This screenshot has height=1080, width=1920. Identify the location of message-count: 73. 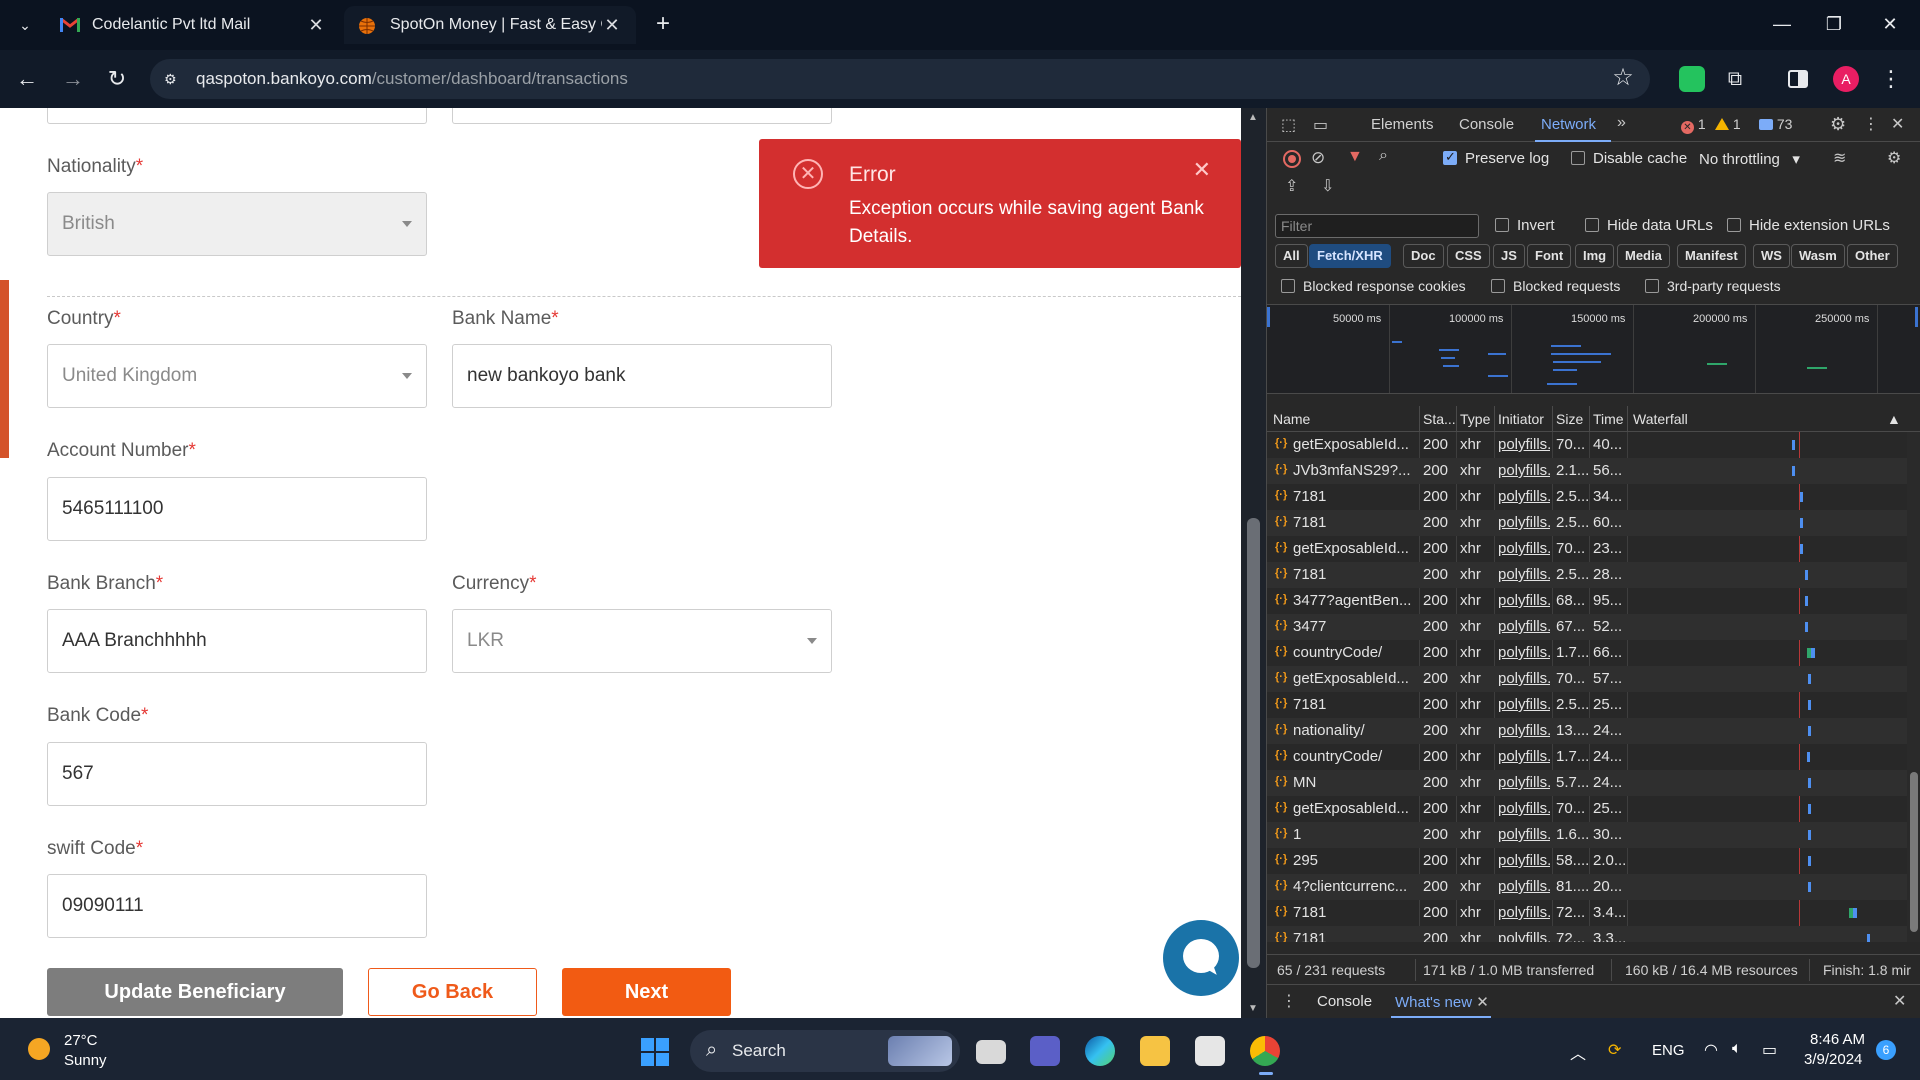
(1775, 124).